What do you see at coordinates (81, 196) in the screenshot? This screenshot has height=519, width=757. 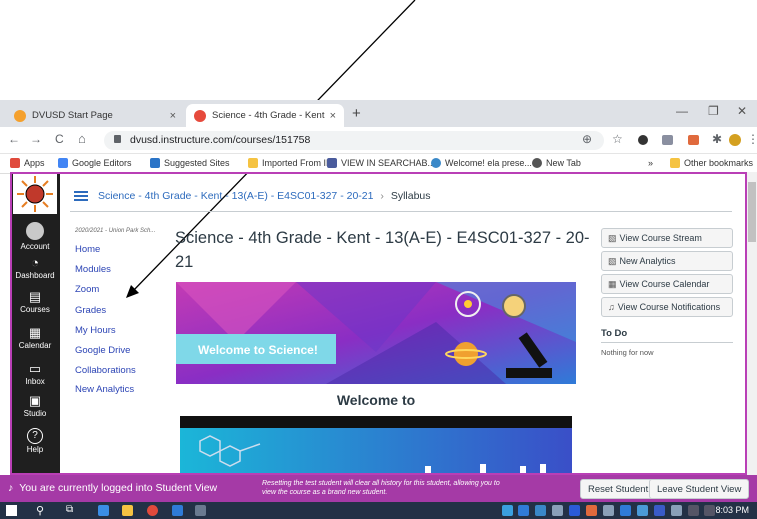 I see `course-menu-toggle` at bounding box center [81, 196].